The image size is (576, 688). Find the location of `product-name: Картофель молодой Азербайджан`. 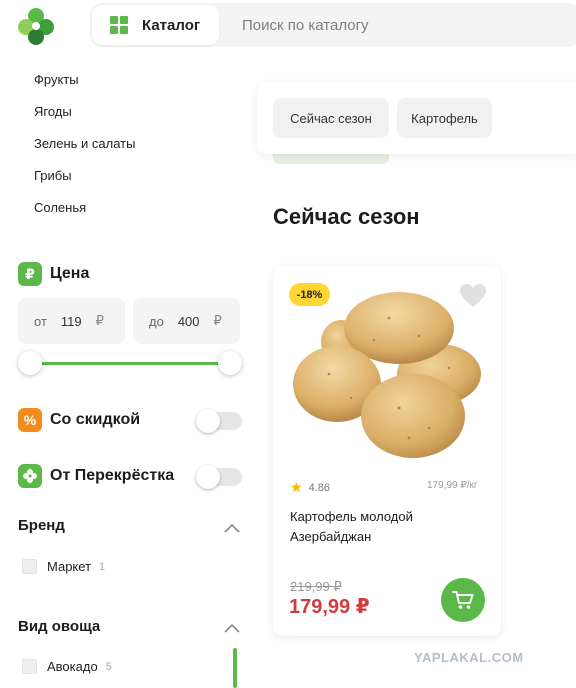

product-name: Картофель молодой Азербайджан is located at coordinates (380, 527).